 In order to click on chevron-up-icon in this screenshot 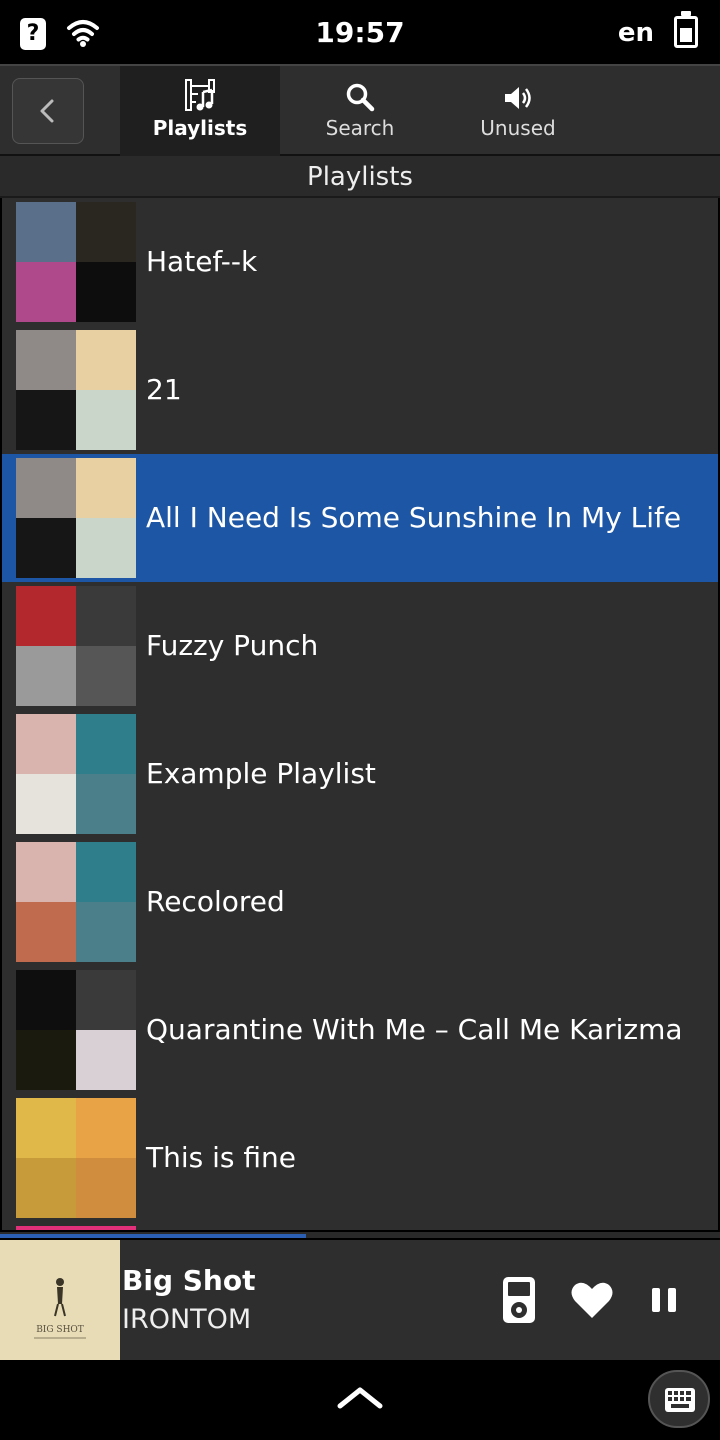, I will do `click(360, 1398)`.